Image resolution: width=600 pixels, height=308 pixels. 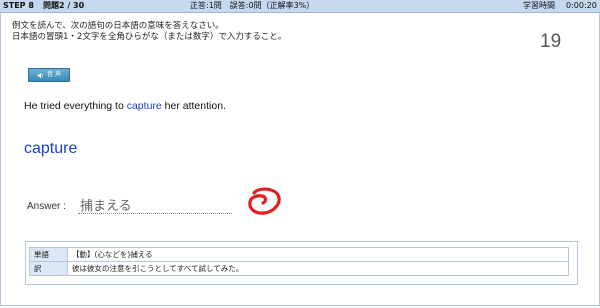 I want to click on audio-button-label: 音 声, so click(x=54, y=74).